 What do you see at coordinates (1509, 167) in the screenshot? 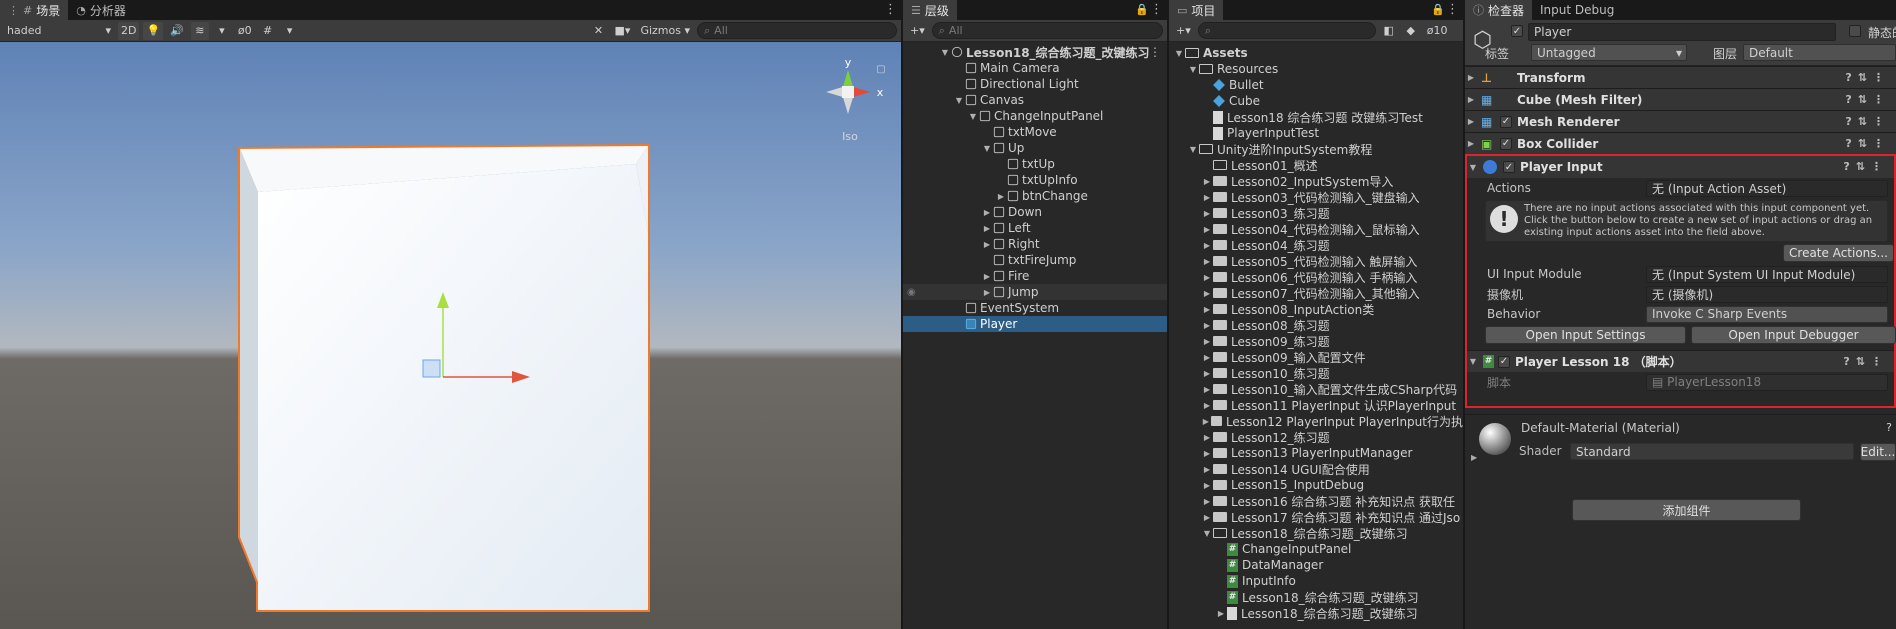
I see `player-input-enabled-checkbox: ✓` at bounding box center [1509, 167].